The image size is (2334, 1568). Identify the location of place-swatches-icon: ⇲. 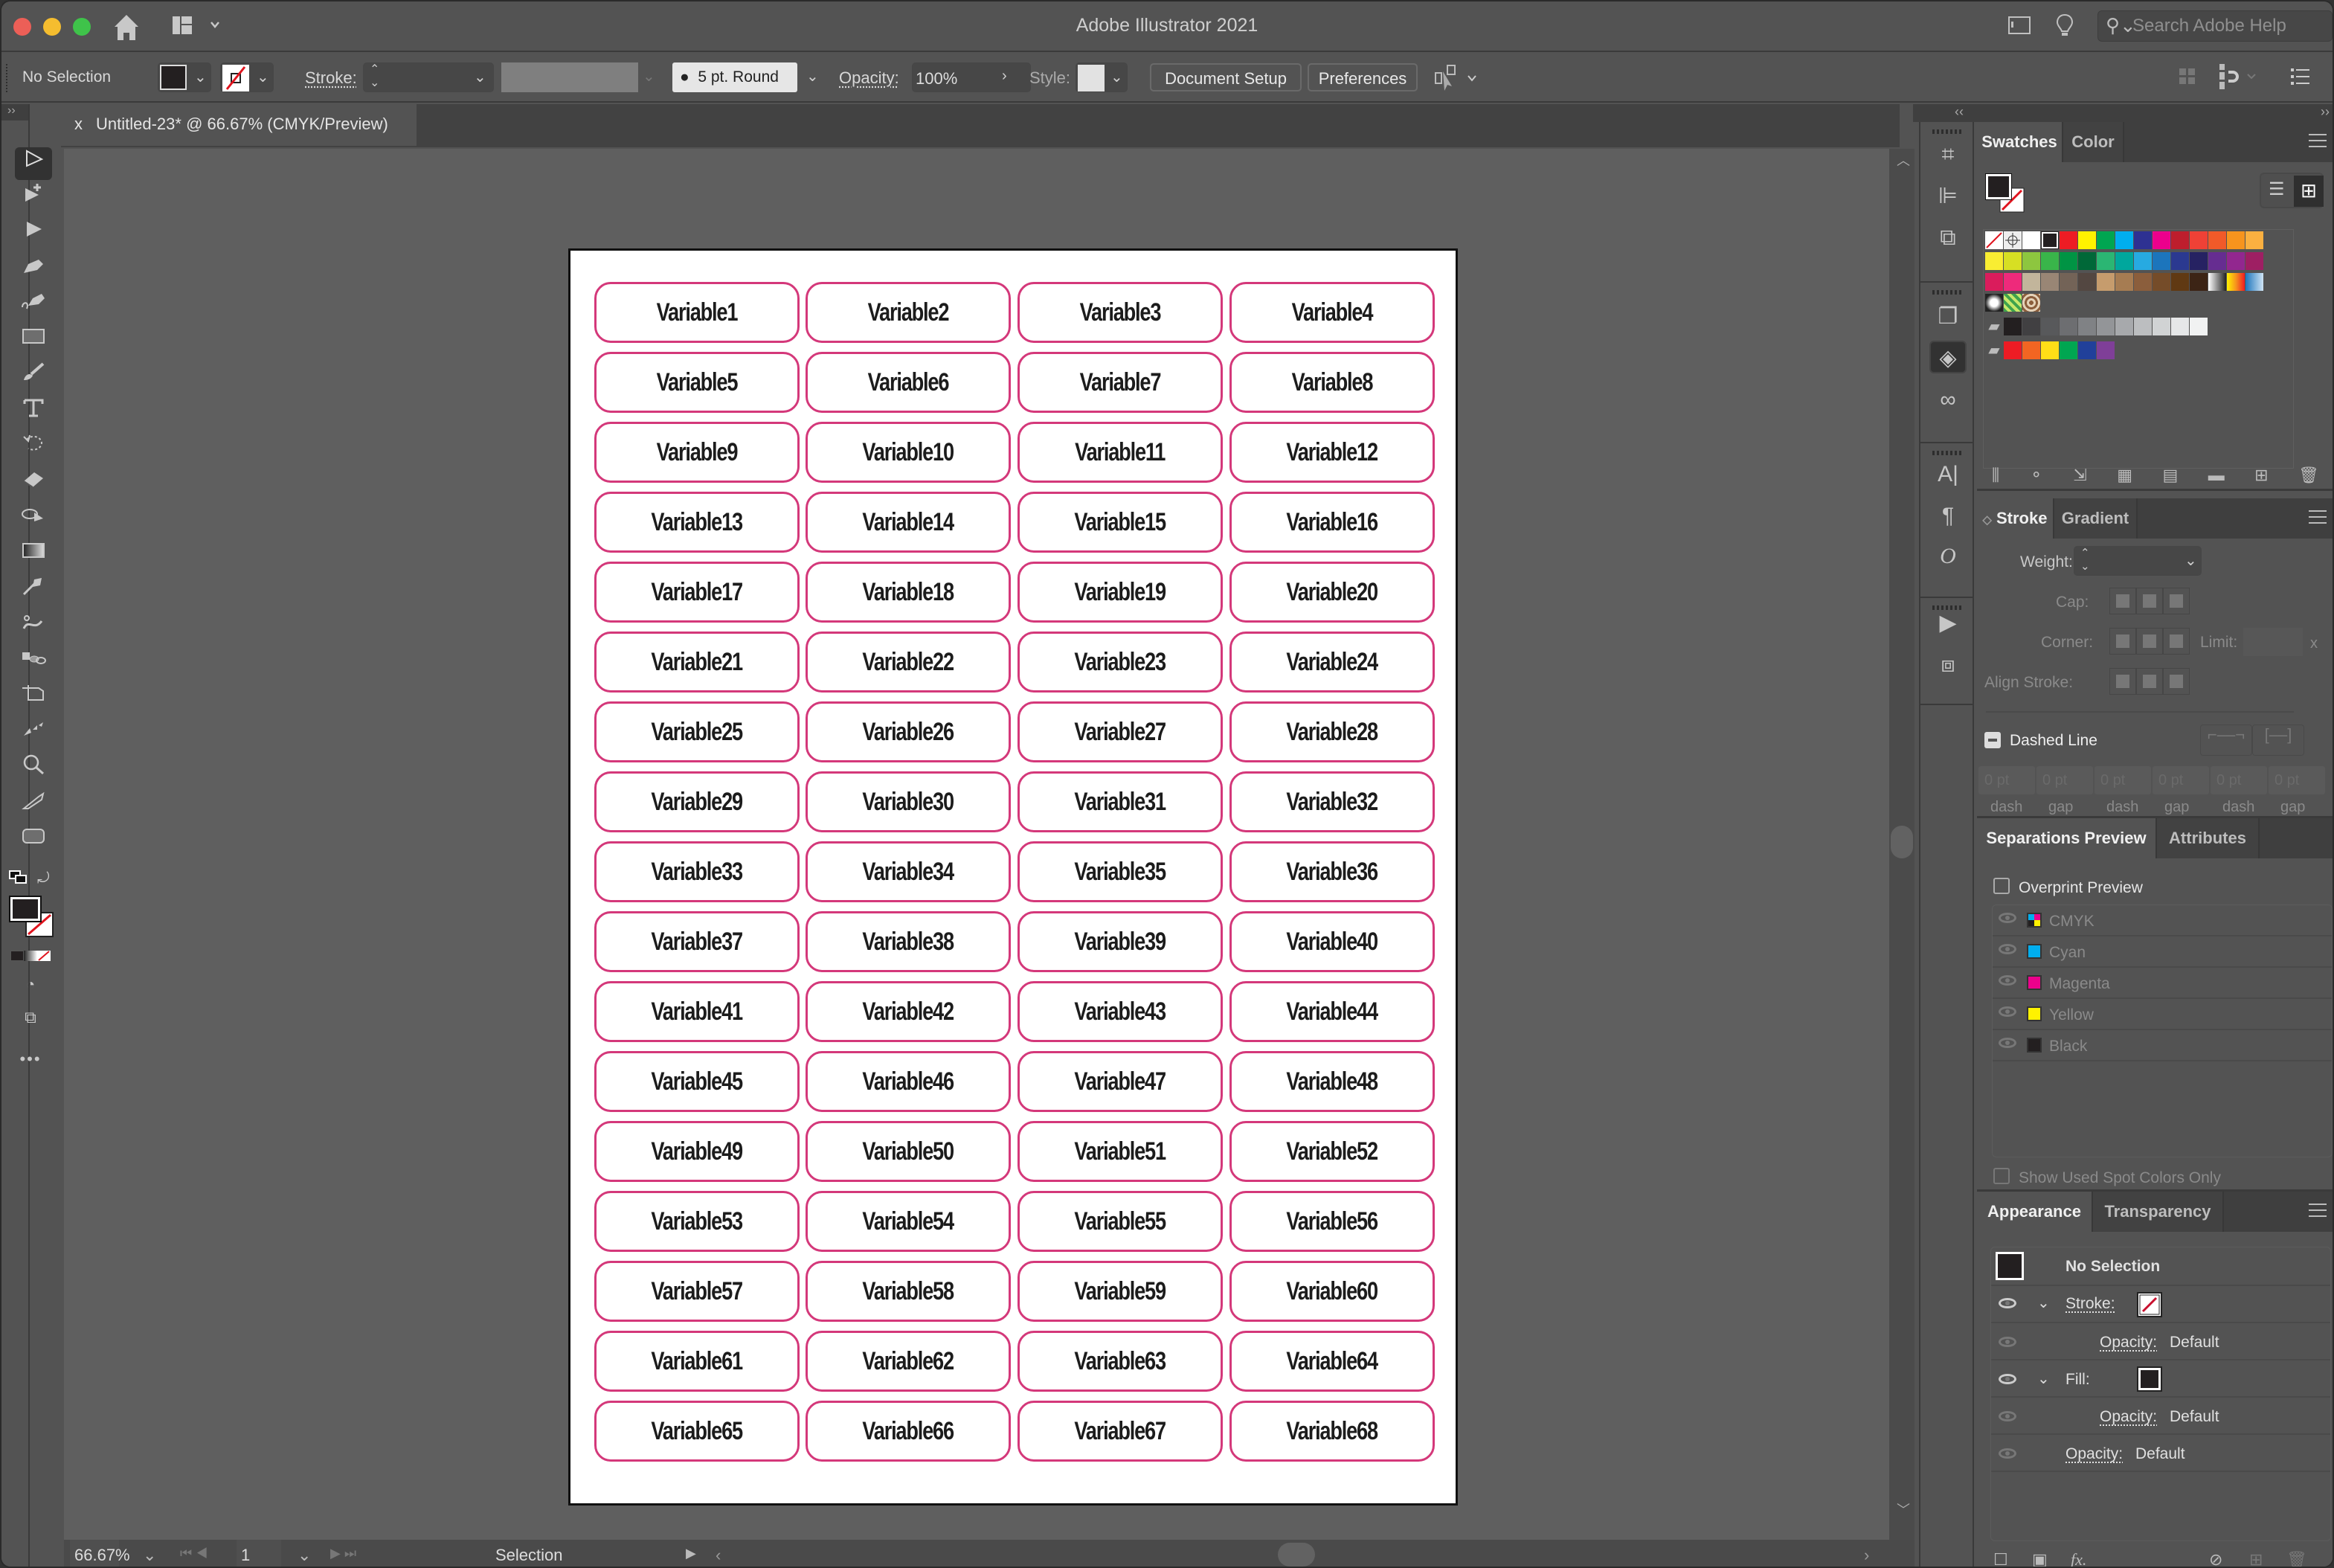
(2080, 475).